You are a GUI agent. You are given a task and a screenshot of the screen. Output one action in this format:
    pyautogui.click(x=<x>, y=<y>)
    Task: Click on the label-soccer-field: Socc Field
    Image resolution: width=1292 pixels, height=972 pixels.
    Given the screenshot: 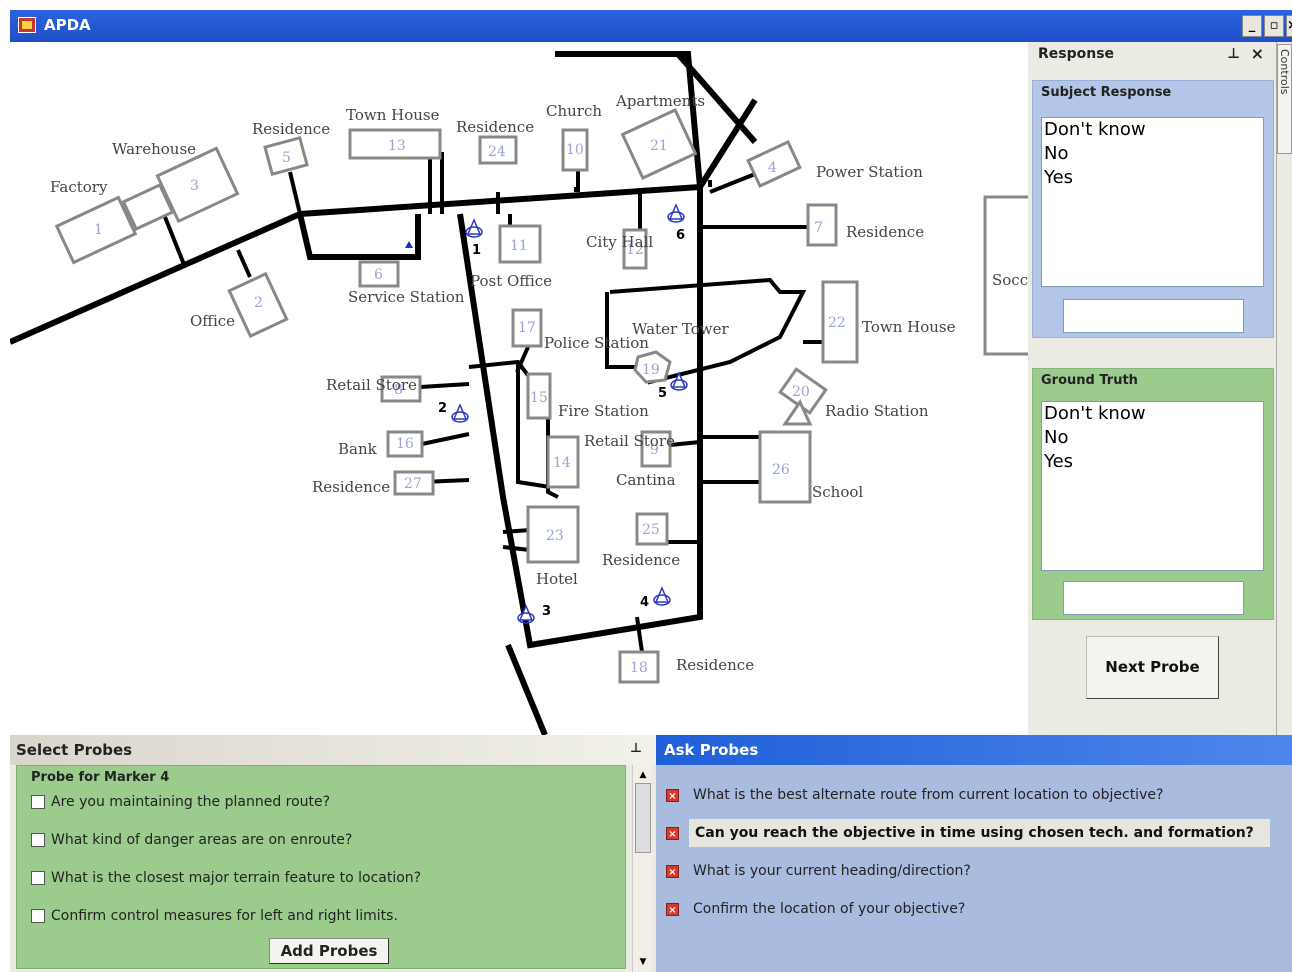 What is the action you would take?
    pyautogui.click(x=1010, y=280)
    